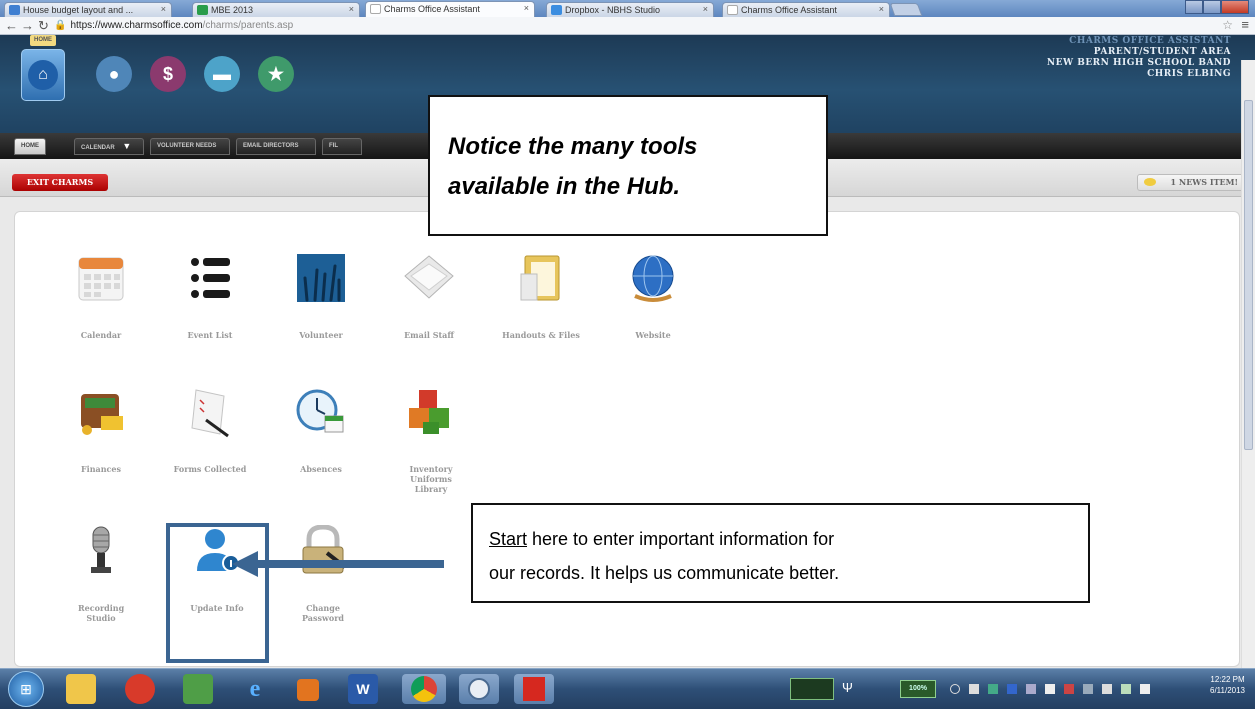 This screenshot has height=709, width=1255. I want to click on briefcase-hub-icon: ▬, so click(222, 74).